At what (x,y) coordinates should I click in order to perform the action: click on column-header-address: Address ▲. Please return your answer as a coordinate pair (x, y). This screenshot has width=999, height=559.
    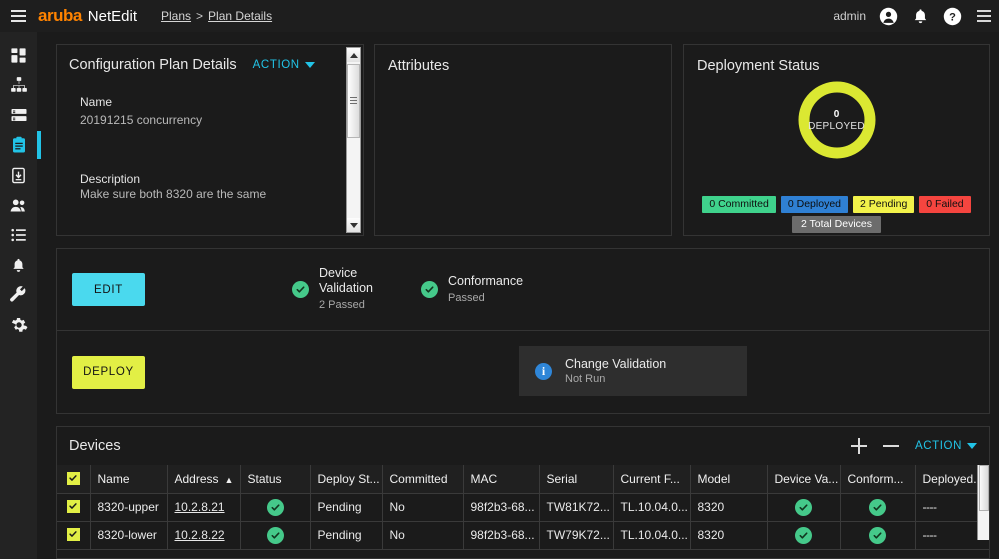
    Looking at the image, I should click on (204, 479).